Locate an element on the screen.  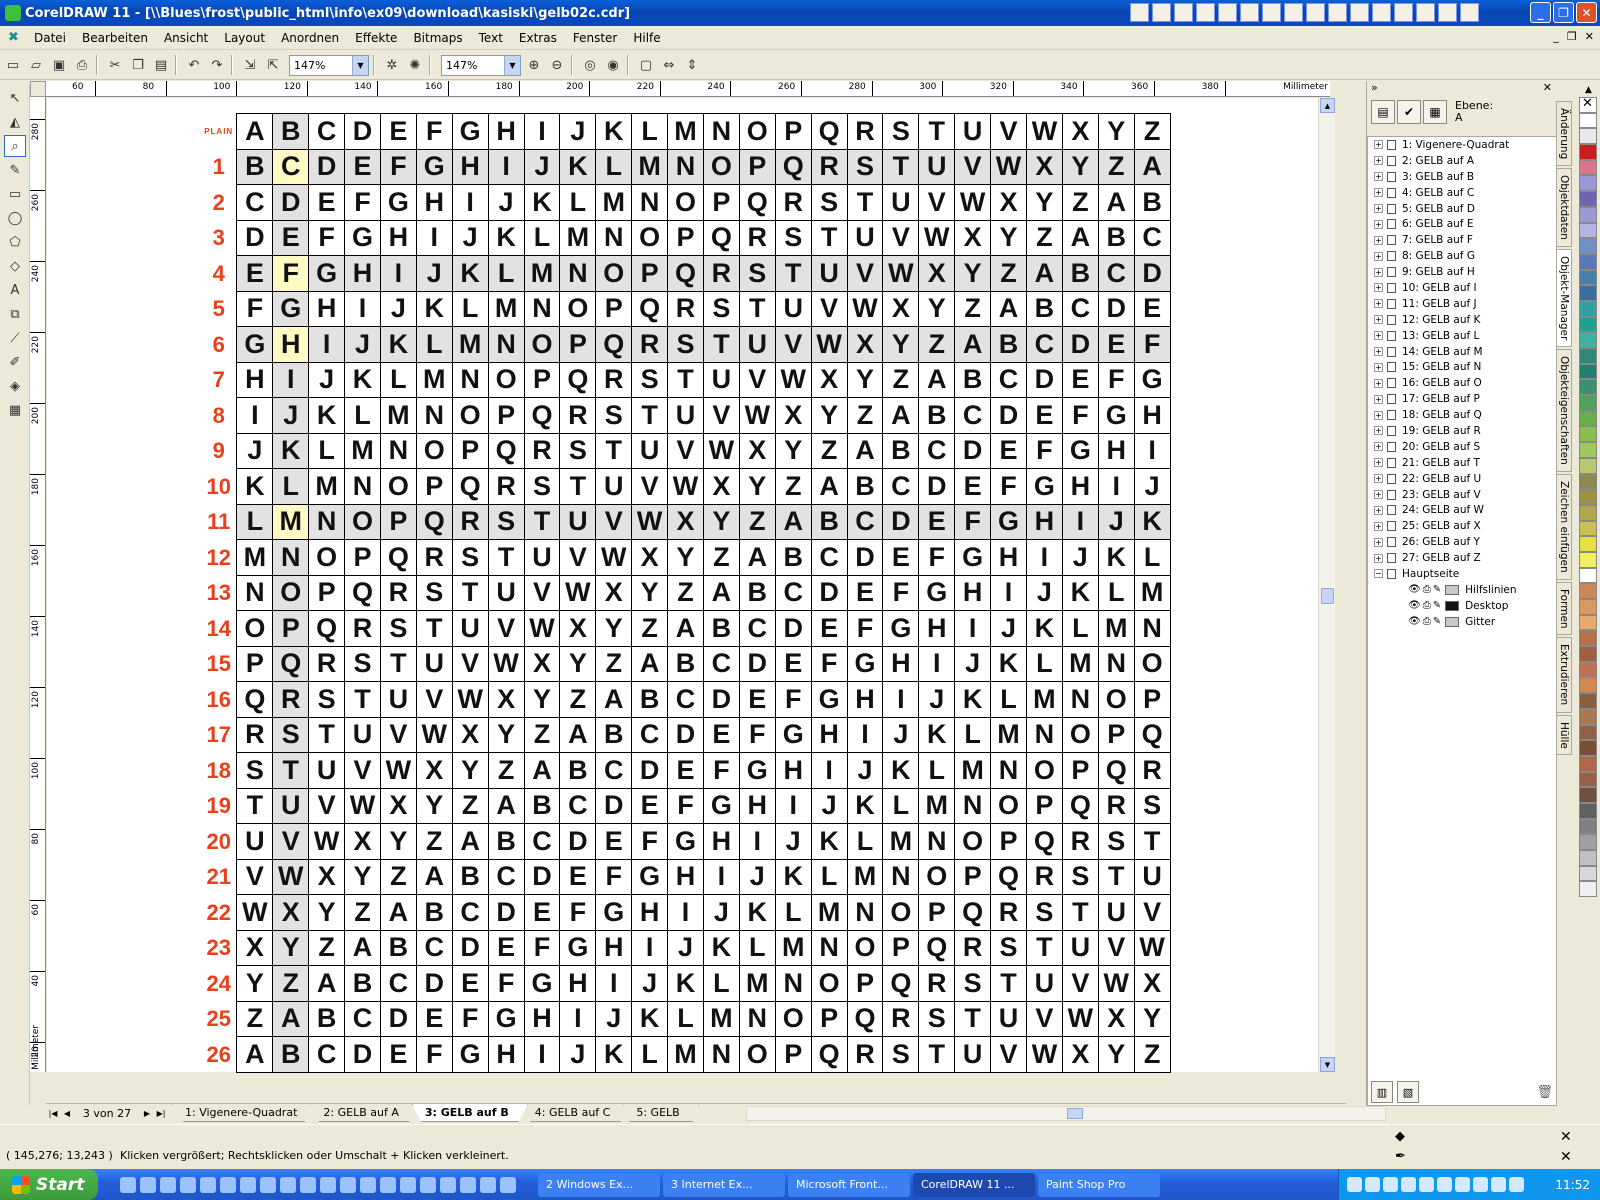
chevron-down-icon: ▼ is located at coordinates (512, 65).